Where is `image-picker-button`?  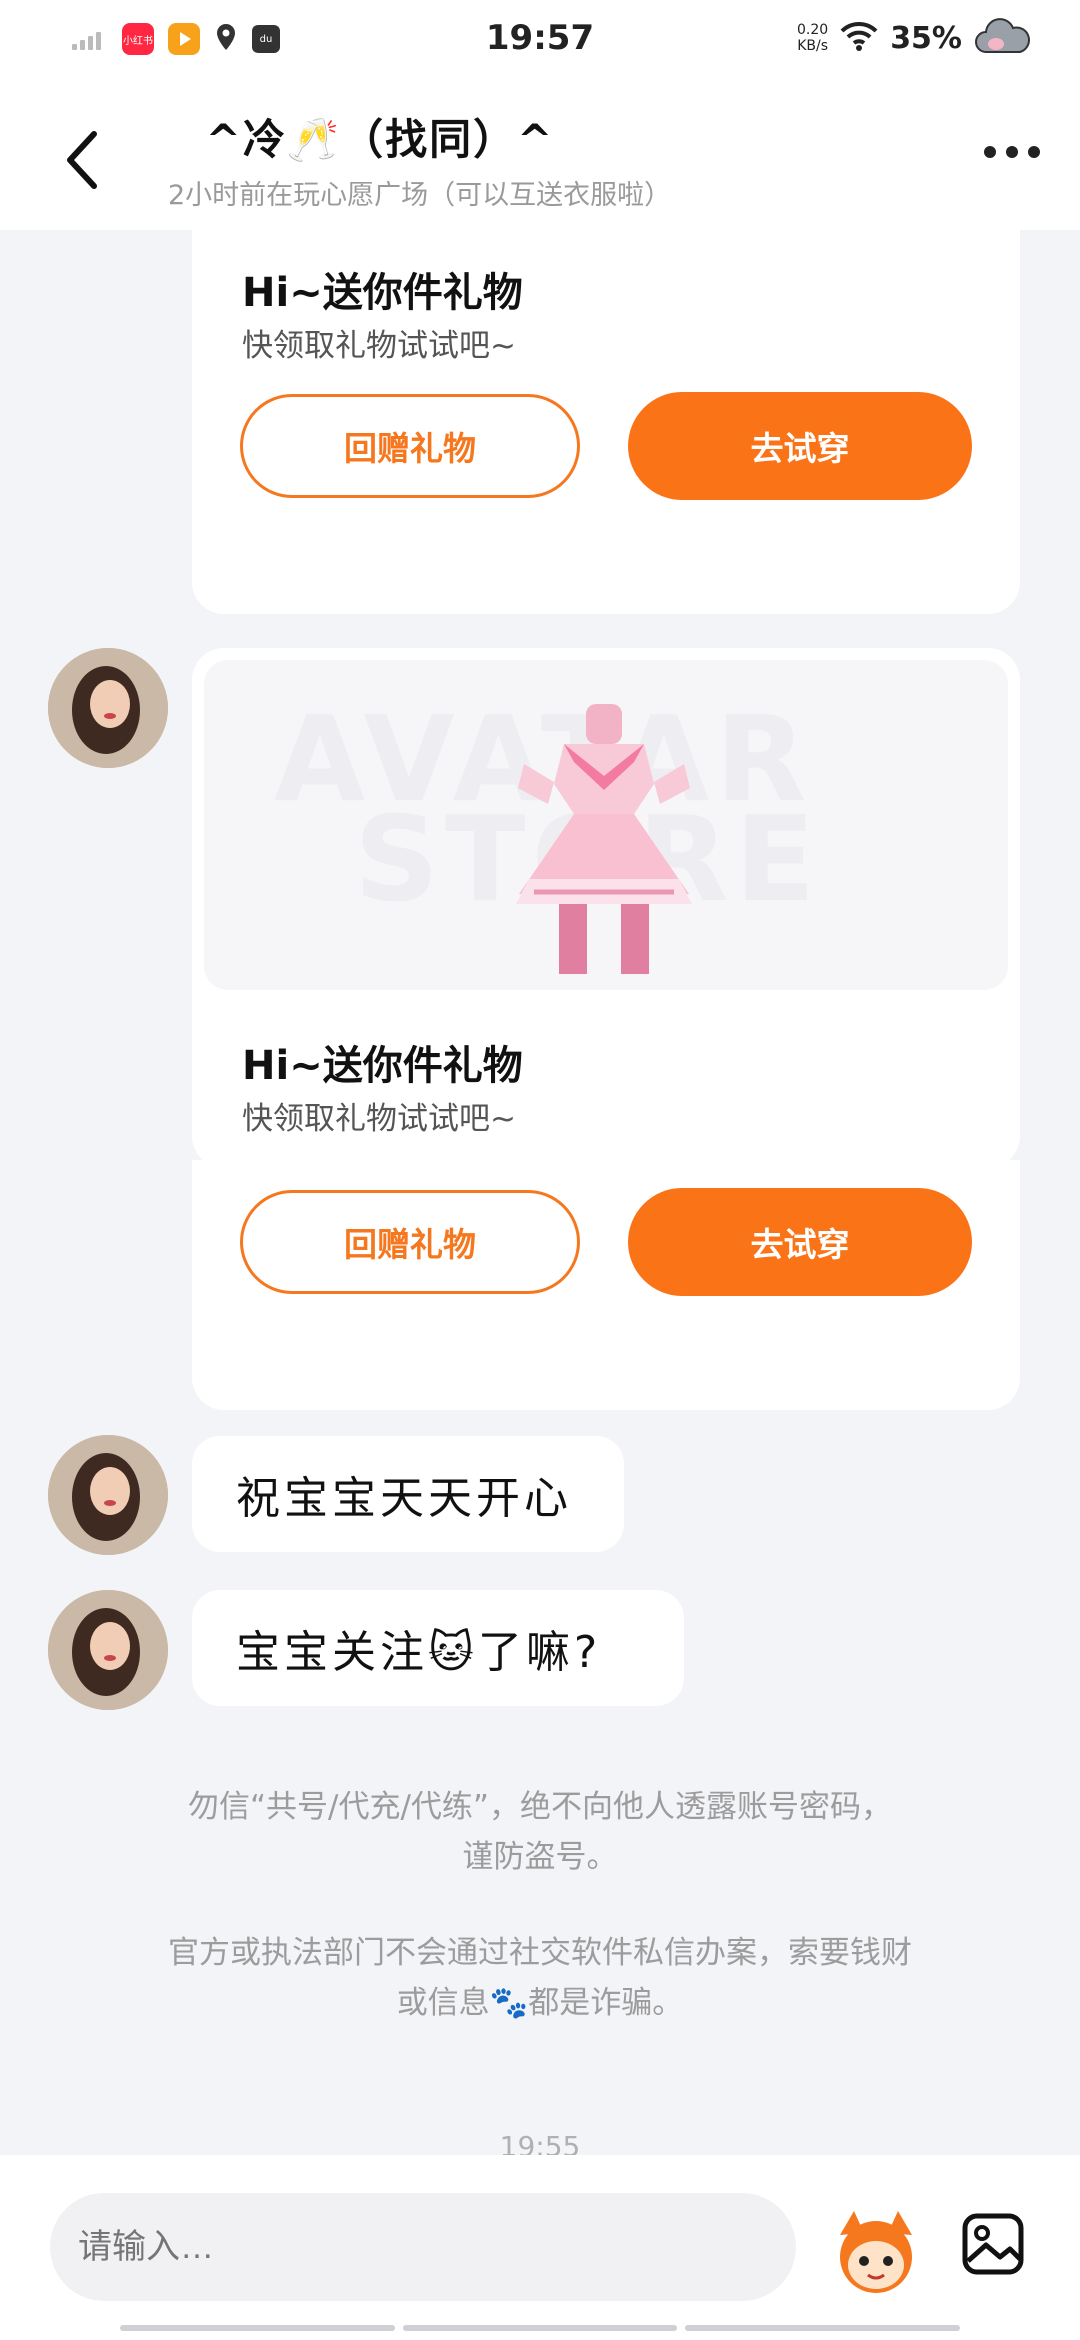 image-picker-button is located at coordinates (993, 2244).